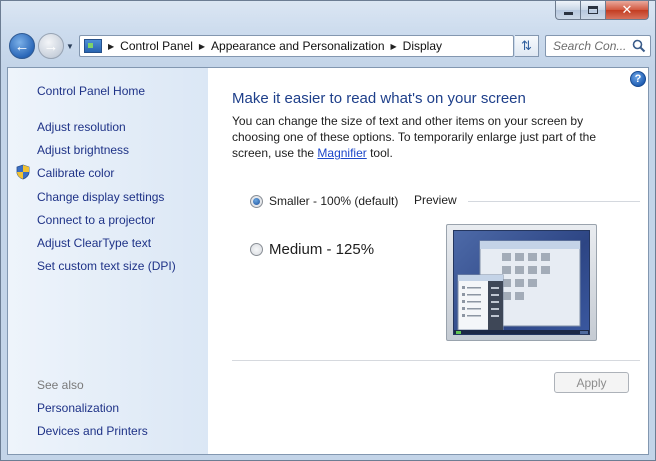 The width and height of the screenshot is (656, 461). I want to click on preview-image, so click(521, 282).